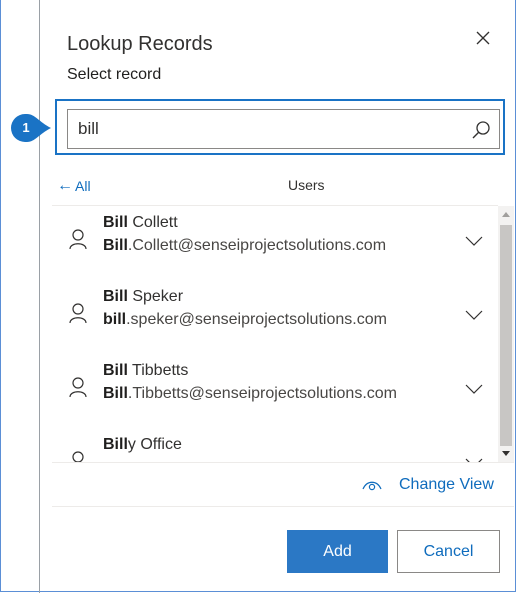 This screenshot has width=516, height=593. What do you see at coordinates (83, 186) in the screenshot?
I see `back-all-label: All` at bounding box center [83, 186].